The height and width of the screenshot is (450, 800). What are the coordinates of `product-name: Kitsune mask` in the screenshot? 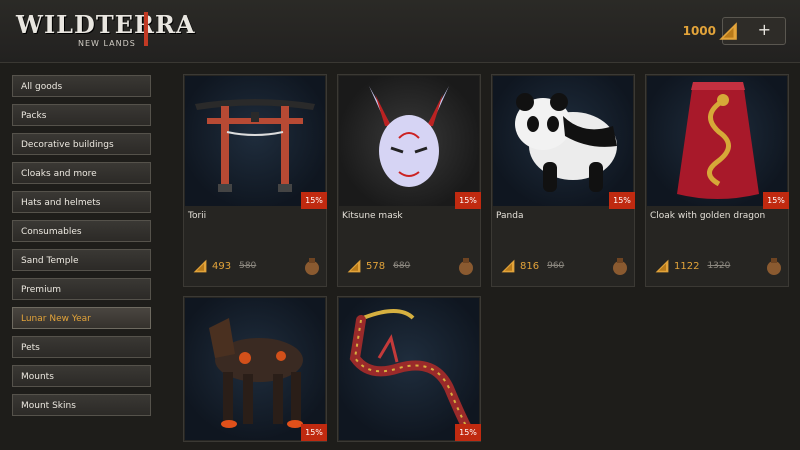 It's located at (372, 216).